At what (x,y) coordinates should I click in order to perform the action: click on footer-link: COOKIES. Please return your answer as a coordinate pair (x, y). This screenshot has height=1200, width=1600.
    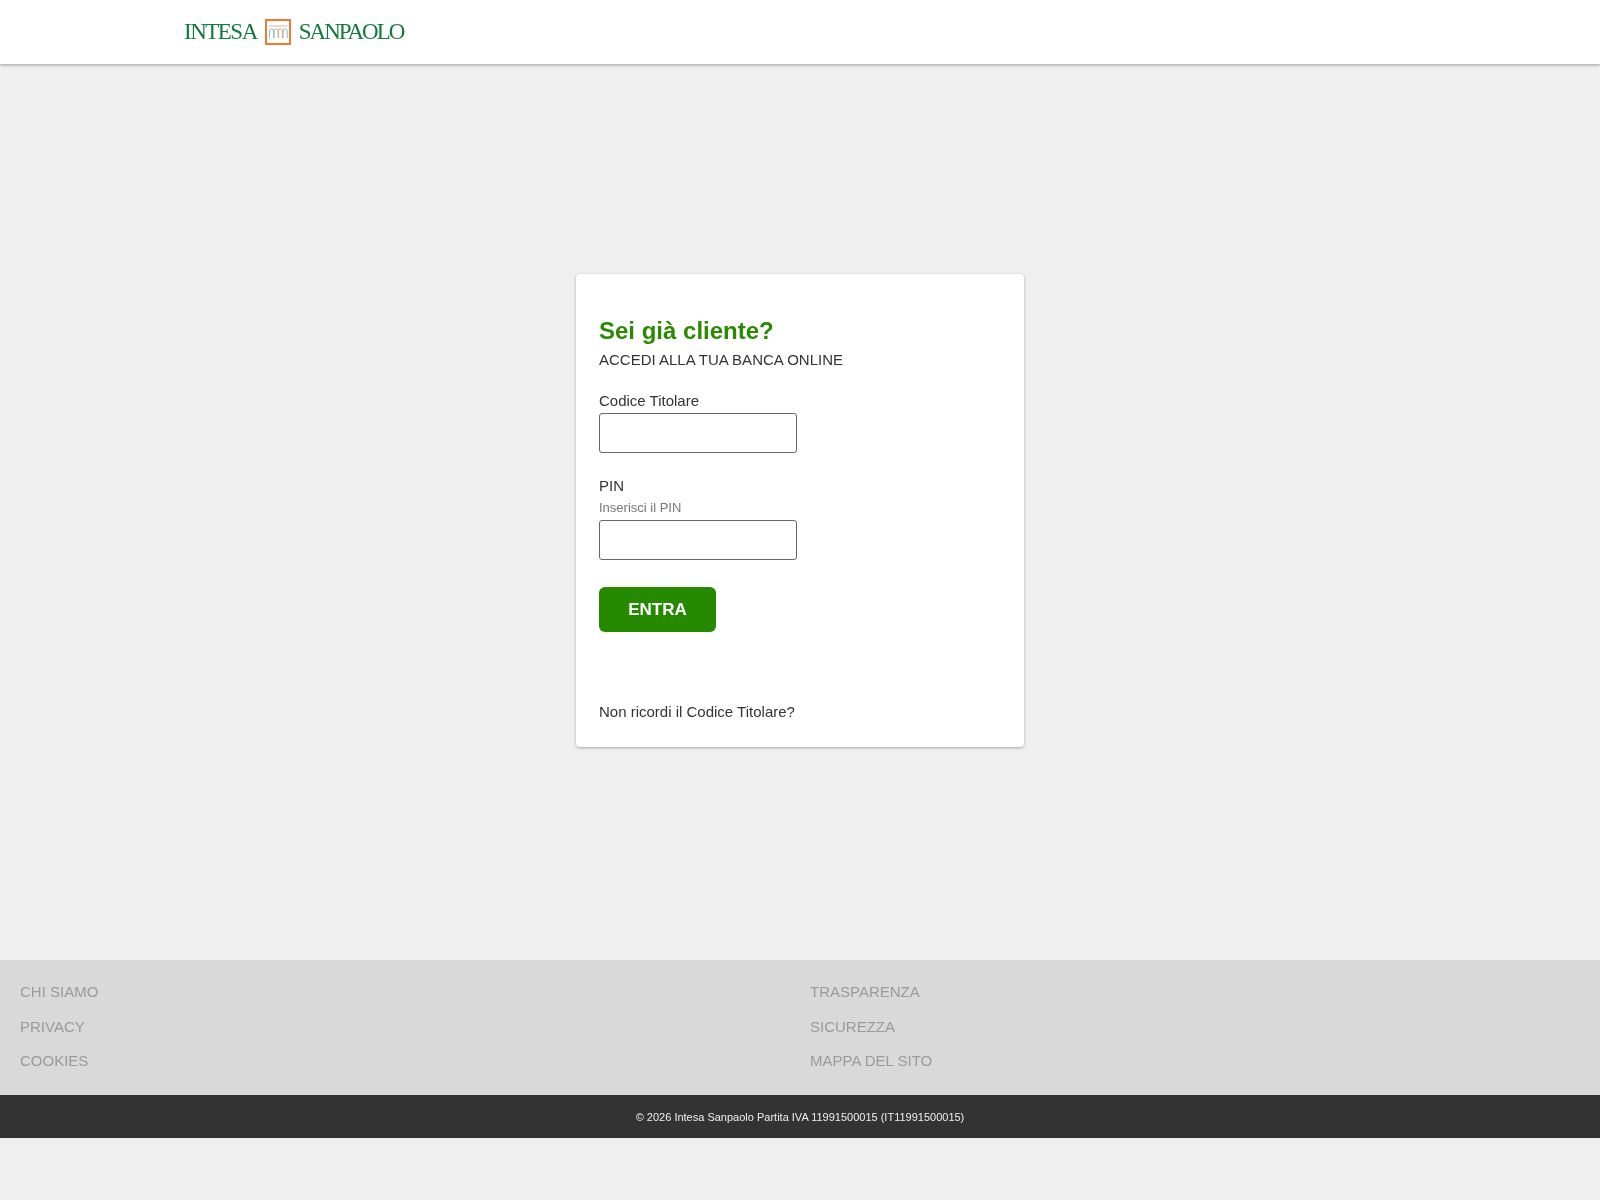
    Looking at the image, I should click on (54, 1061).